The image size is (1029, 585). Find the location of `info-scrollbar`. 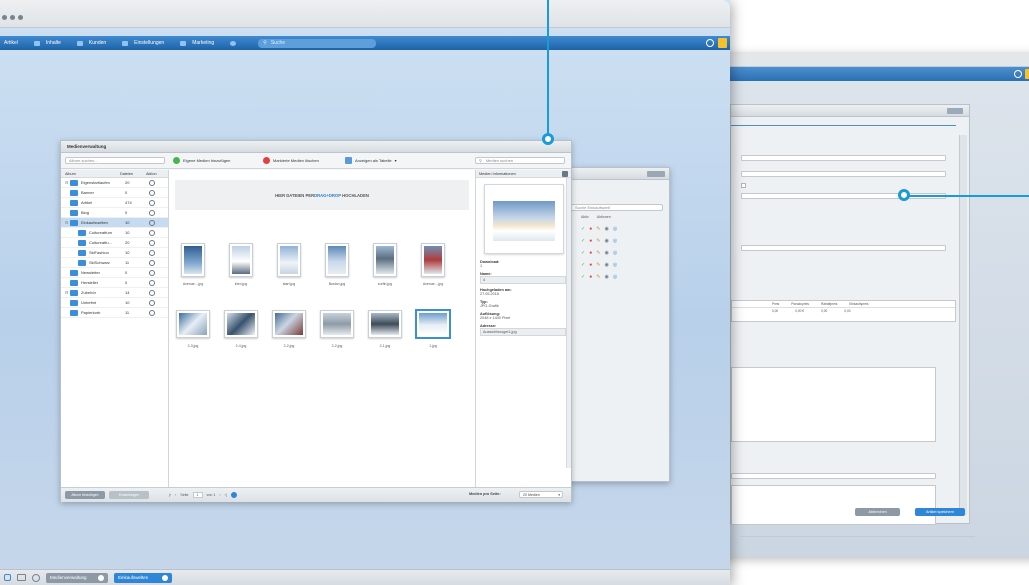

info-scrollbar is located at coordinates (568, 323).